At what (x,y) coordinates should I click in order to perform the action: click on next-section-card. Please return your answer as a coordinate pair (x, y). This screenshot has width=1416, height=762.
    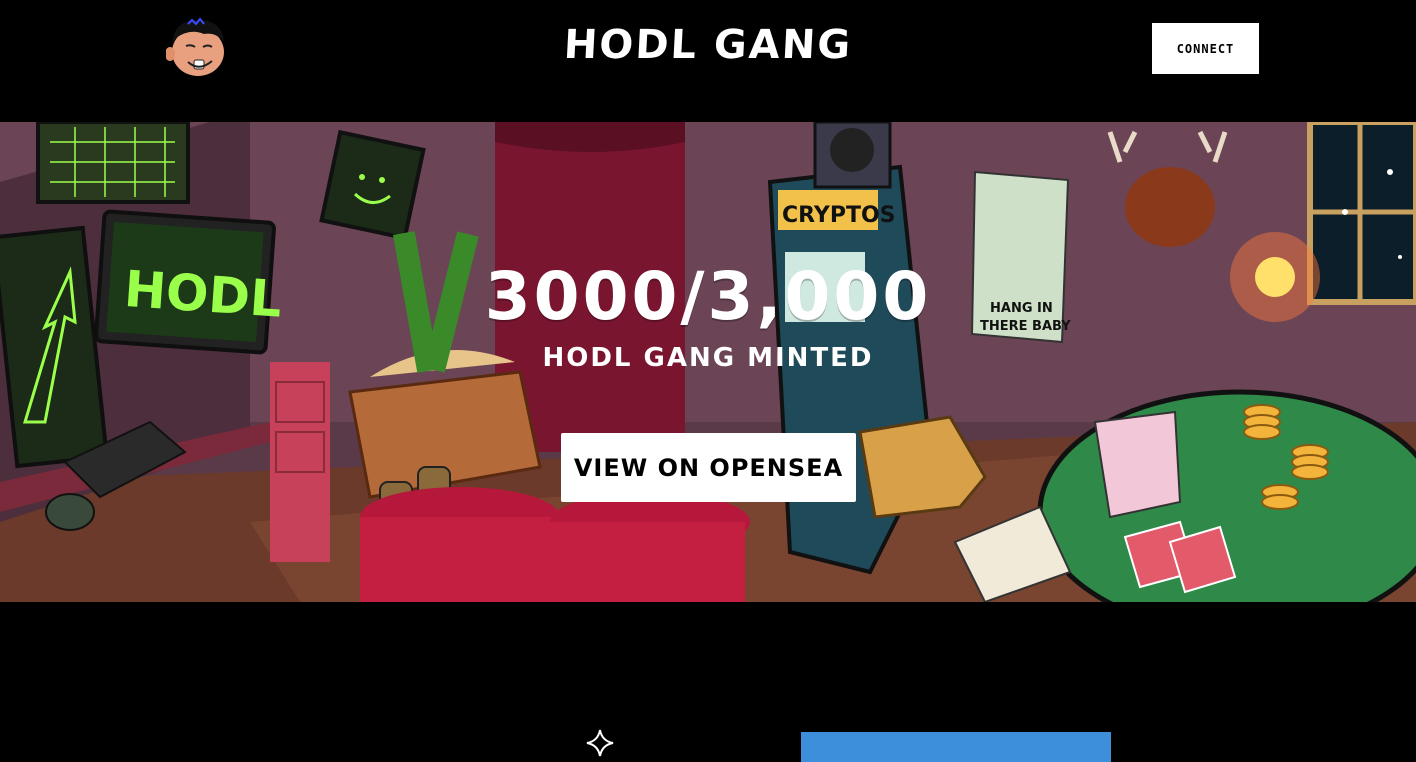
    Looking at the image, I should click on (956, 747).